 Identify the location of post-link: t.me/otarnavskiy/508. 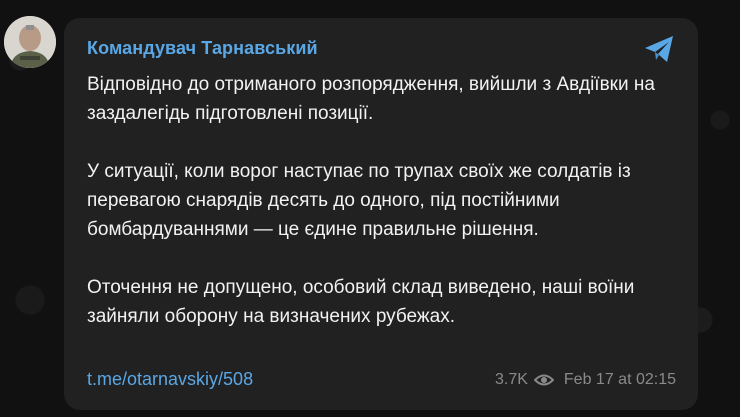
(170, 379).